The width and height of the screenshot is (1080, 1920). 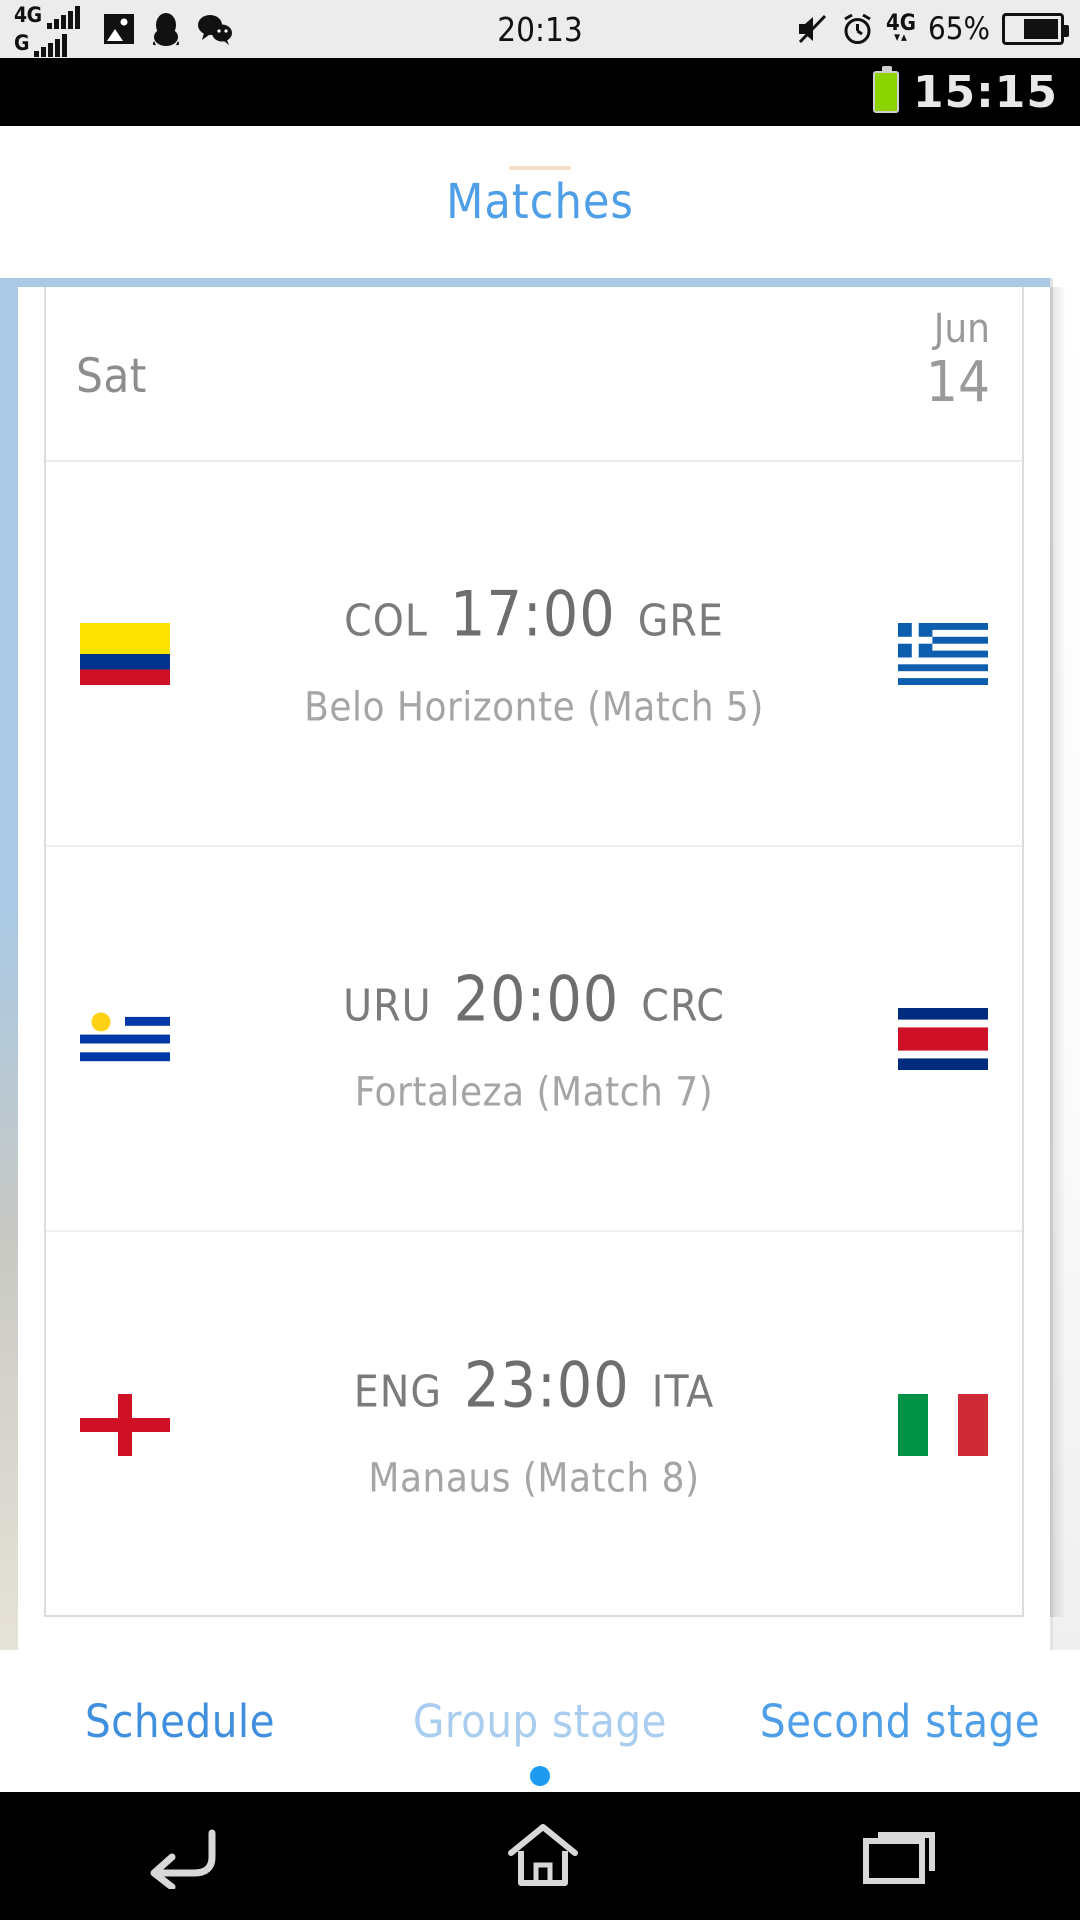 What do you see at coordinates (125, 1038) in the screenshot?
I see `uruguay-flag` at bounding box center [125, 1038].